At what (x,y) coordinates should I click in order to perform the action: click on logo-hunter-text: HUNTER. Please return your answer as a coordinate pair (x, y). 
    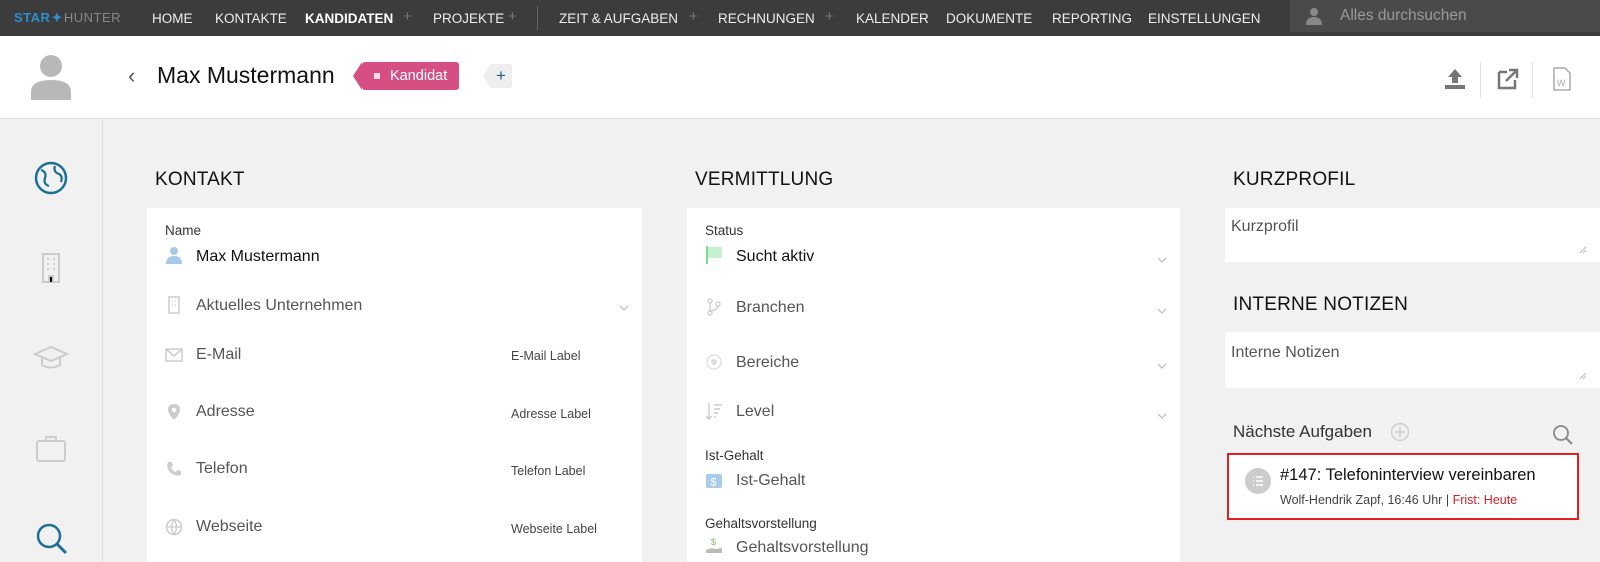
    Looking at the image, I should click on (92, 17).